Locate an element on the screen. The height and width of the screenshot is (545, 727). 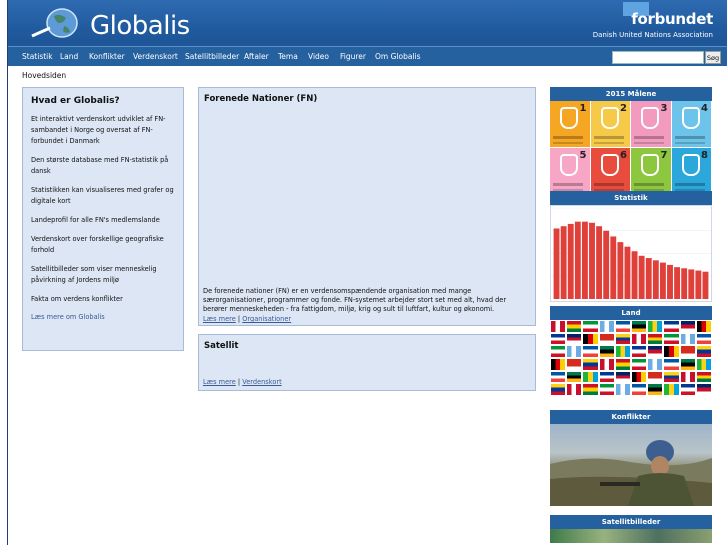
about-more-link: Læs mere om Globalis is located at coordinates (68, 317).